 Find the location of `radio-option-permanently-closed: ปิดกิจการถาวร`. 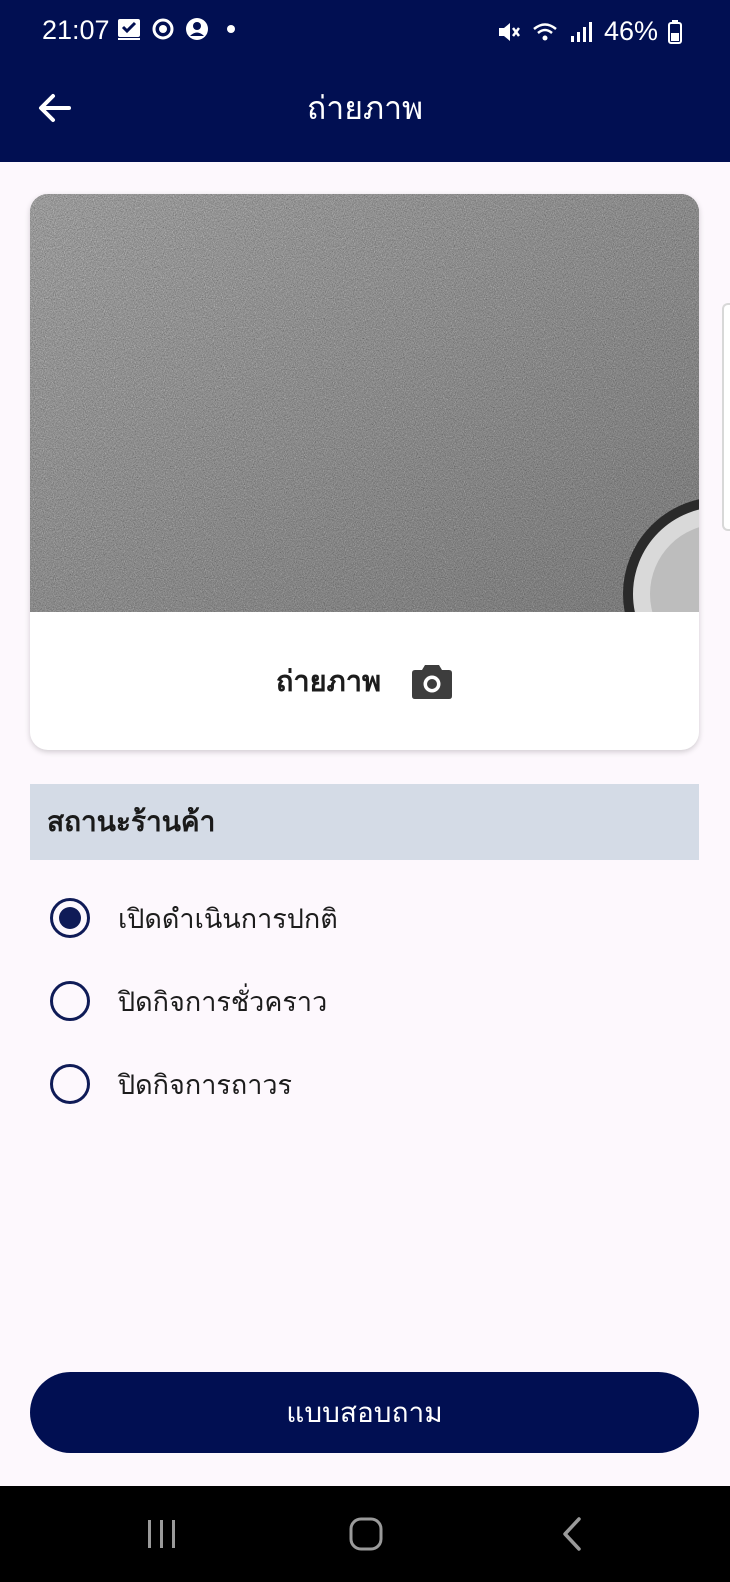

radio-option-permanently-closed: ปิดกิจการถาวร is located at coordinates (370, 1084).